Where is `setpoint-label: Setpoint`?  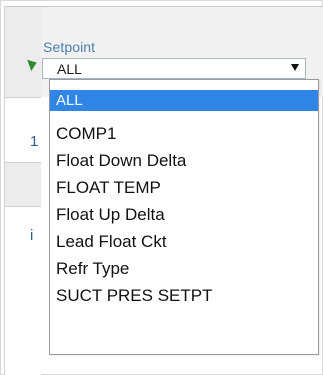
setpoint-label: Setpoint is located at coordinates (69, 47).